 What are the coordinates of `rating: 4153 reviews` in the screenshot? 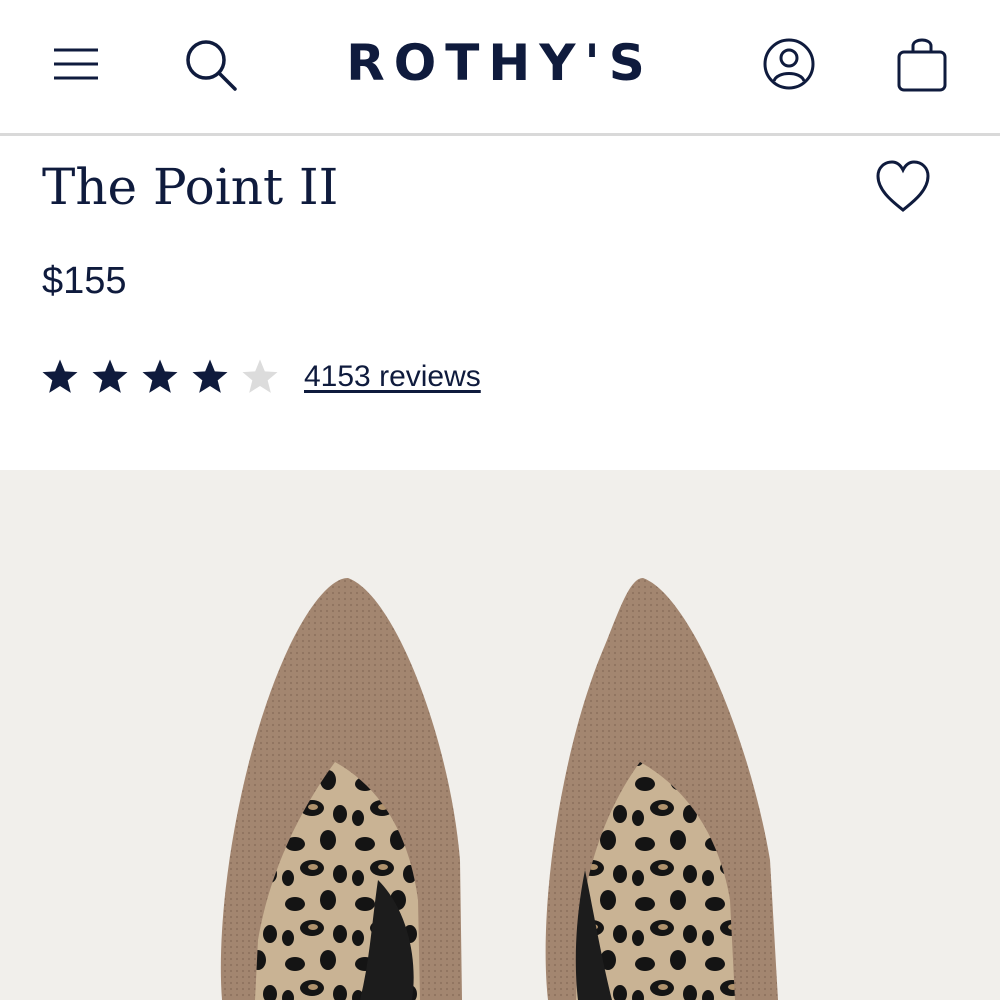 It's located at (260, 377).